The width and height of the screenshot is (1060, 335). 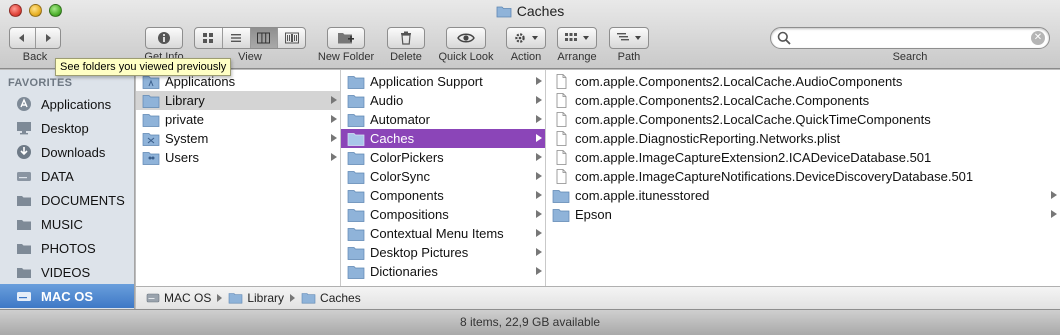 I want to click on path-item-caches: Caches, so click(x=331, y=298).